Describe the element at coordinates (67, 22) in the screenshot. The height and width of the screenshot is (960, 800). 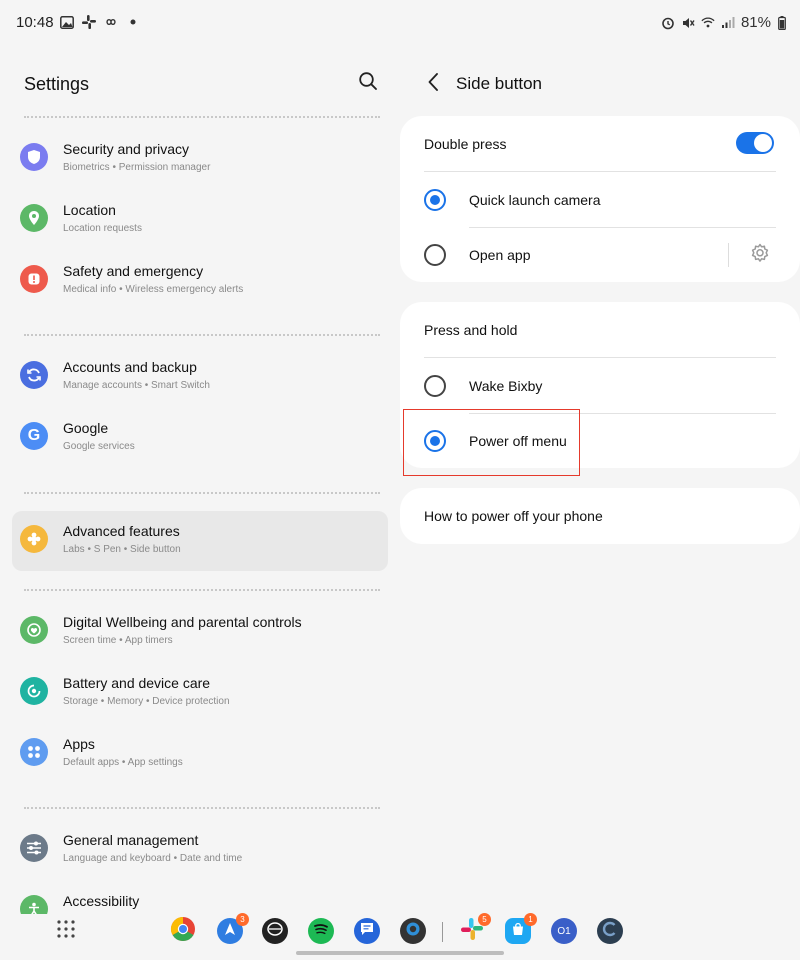
I see `gallery-icon` at that location.